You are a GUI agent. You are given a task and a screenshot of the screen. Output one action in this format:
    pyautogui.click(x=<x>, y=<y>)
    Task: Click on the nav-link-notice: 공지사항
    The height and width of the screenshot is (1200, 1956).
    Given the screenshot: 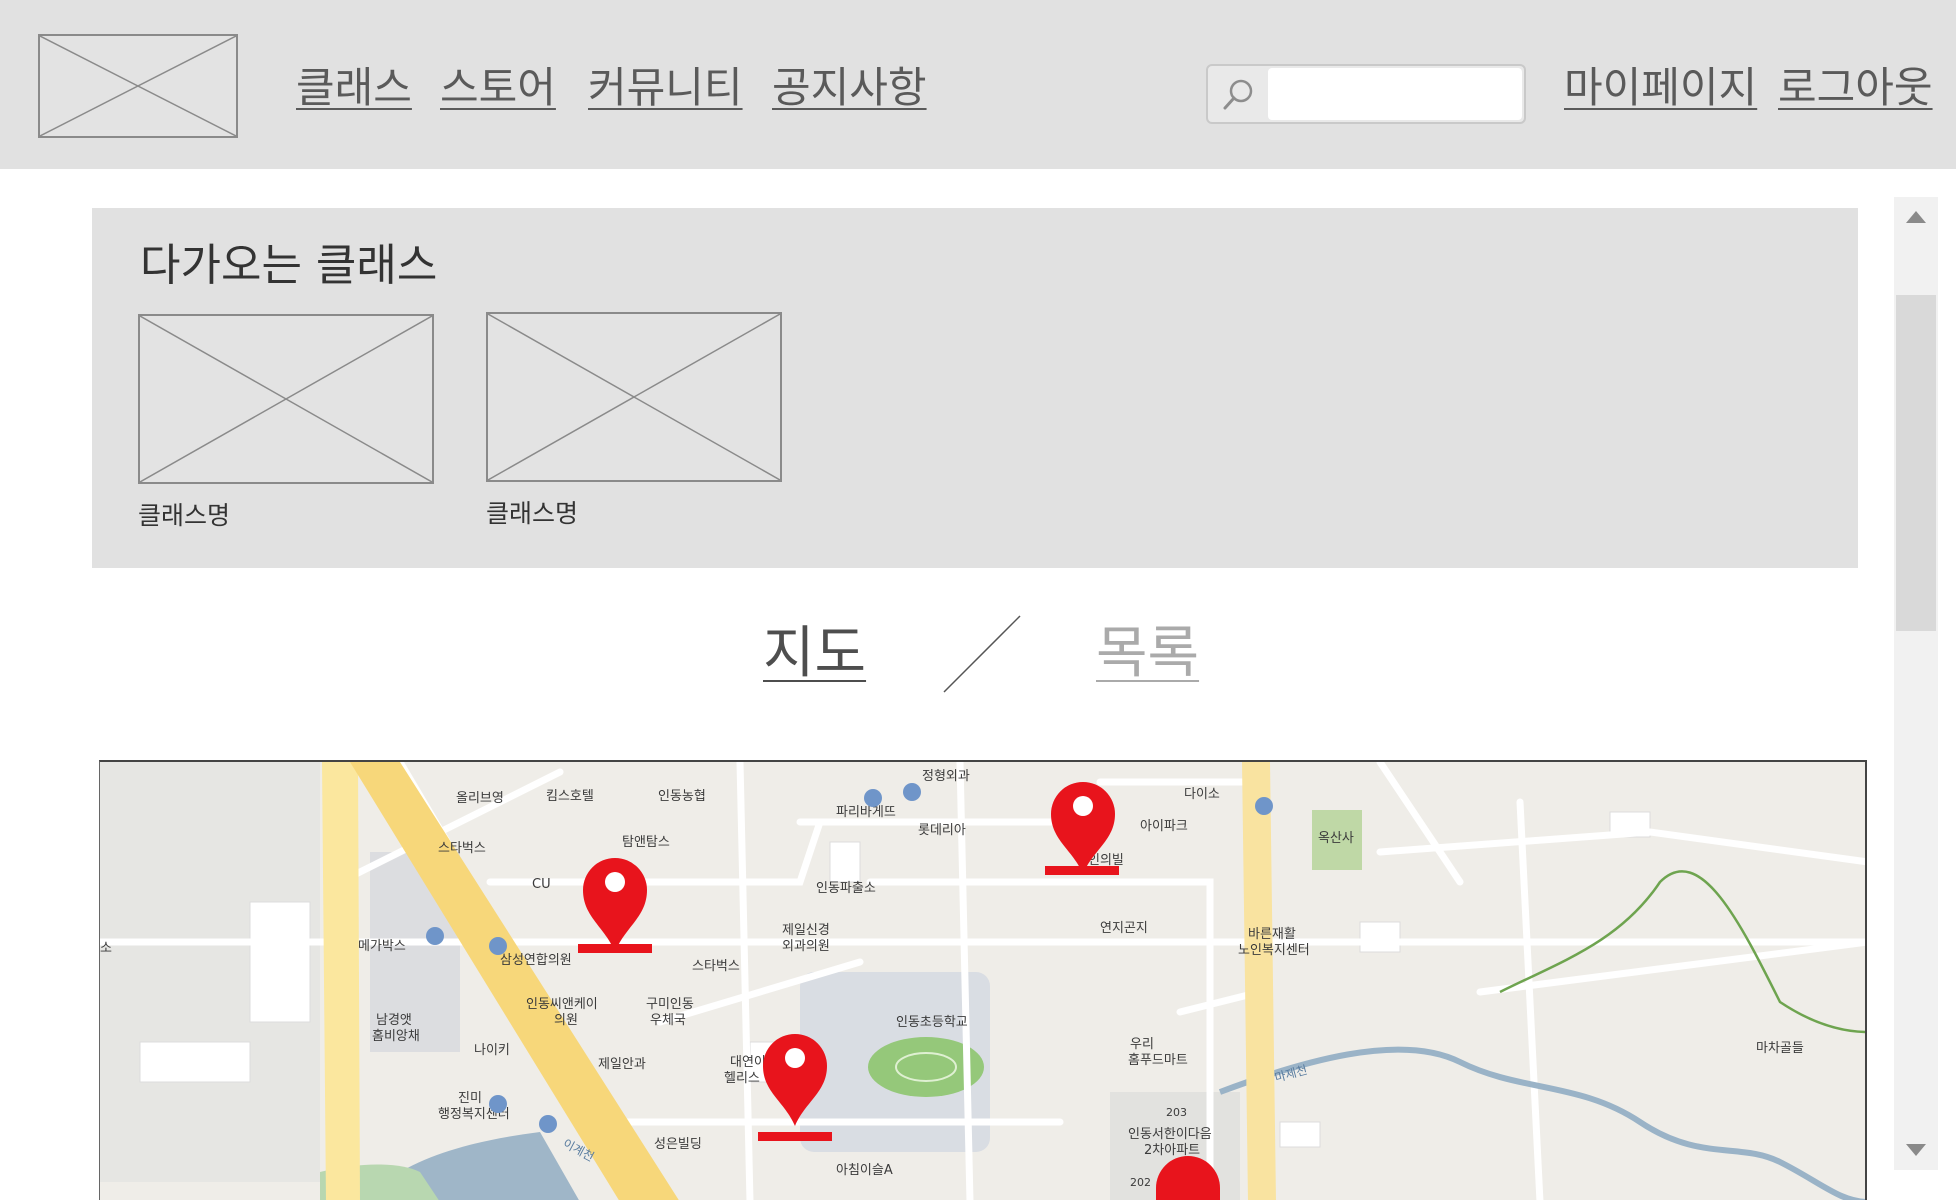 What is the action you would take?
    pyautogui.click(x=849, y=88)
    